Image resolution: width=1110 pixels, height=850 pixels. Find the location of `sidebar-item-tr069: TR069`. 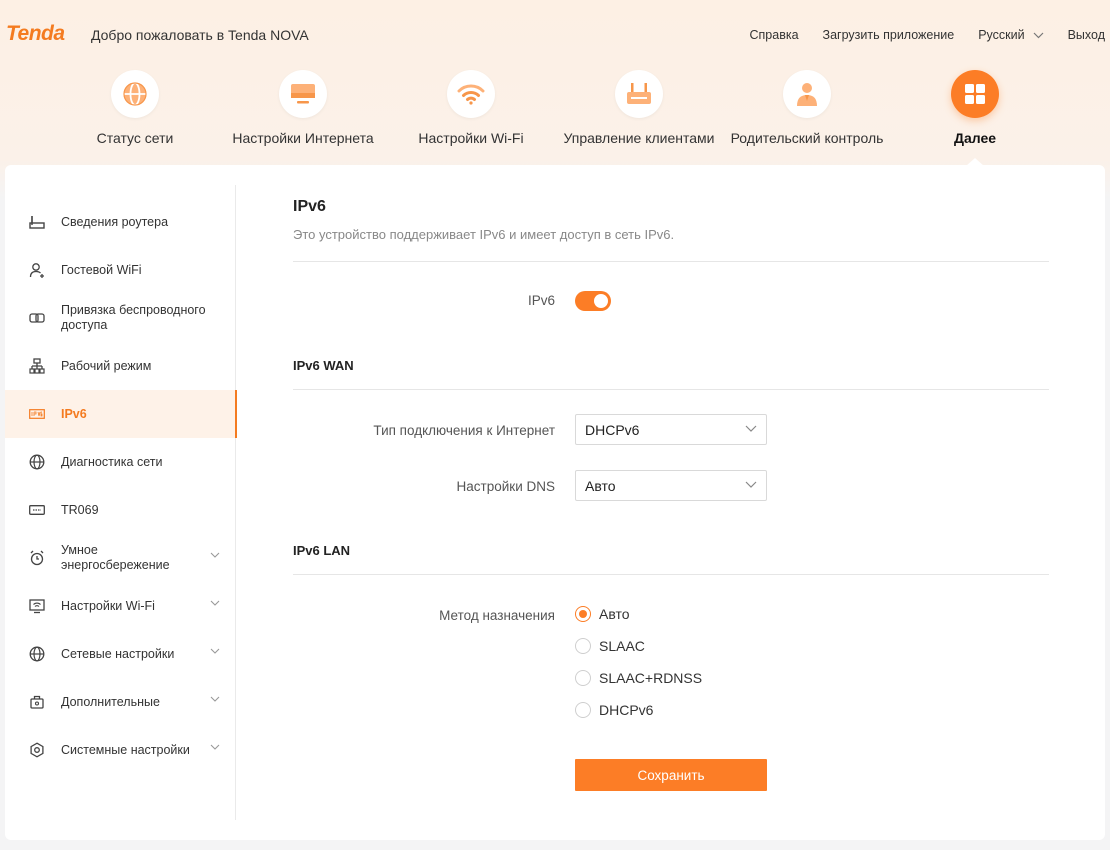

sidebar-item-tr069: TR069 is located at coordinates (120, 510).